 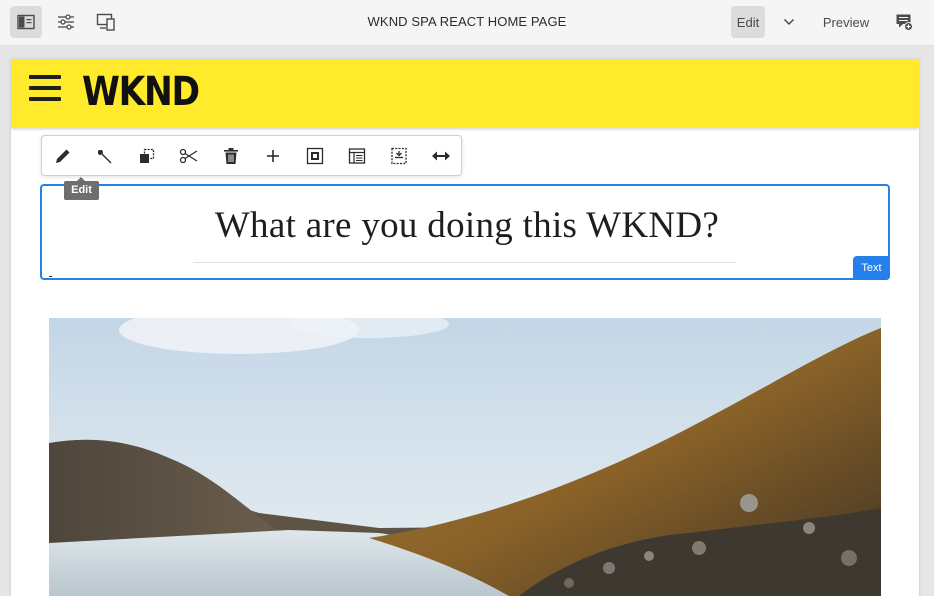 I want to click on site-logo: WKND, so click(x=141, y=92).